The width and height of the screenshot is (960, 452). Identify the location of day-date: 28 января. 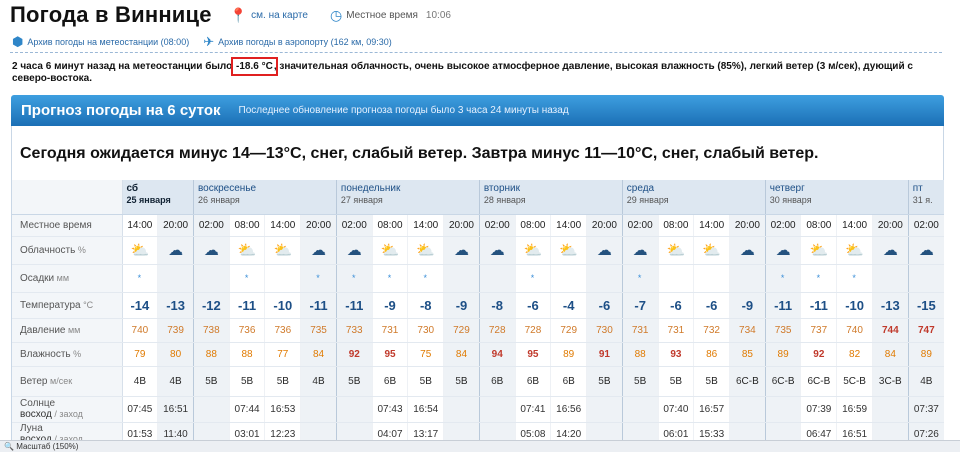
(504, 200).